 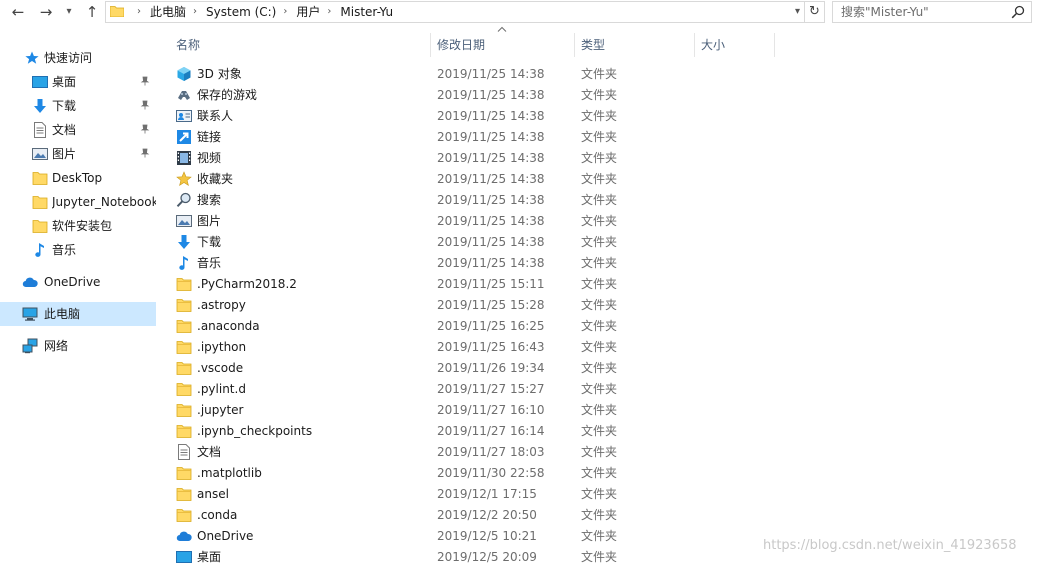 What do you see at coordinates (18, 12) in the screenshot?
I see `back-arrow-icon: ←` at bounding box center [18, 12].